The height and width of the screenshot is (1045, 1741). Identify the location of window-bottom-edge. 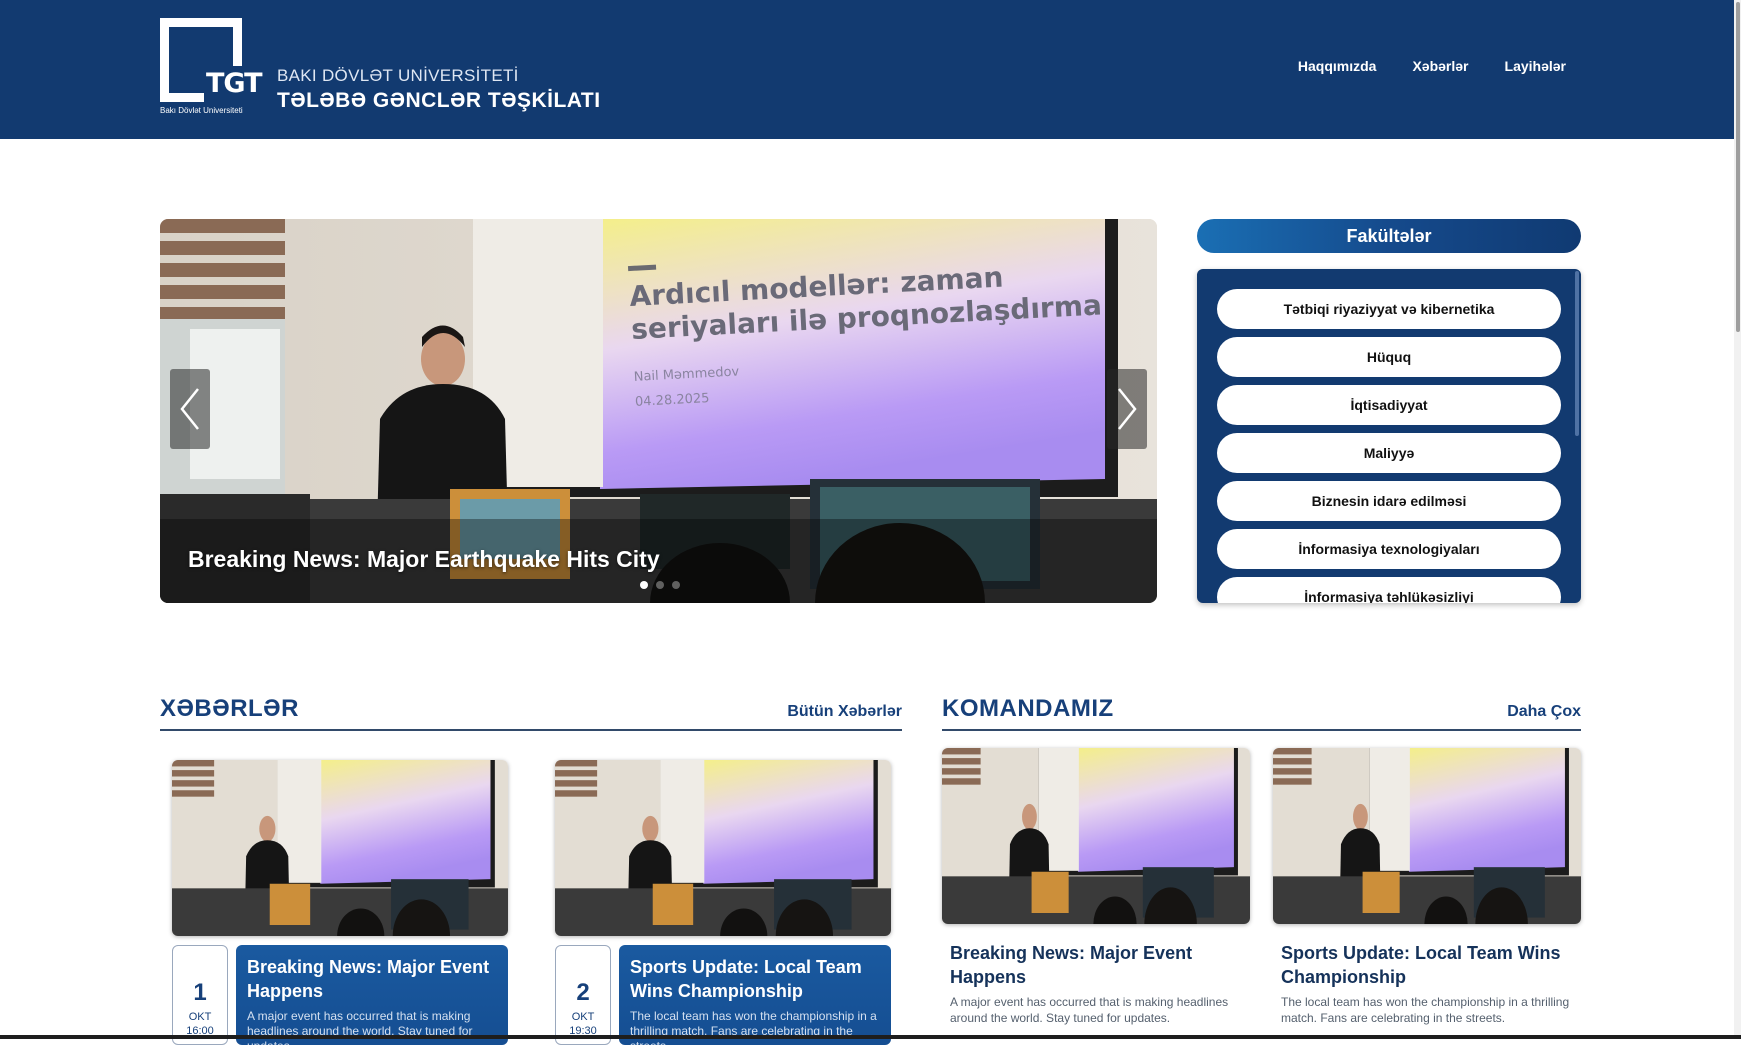
(870, 1037).